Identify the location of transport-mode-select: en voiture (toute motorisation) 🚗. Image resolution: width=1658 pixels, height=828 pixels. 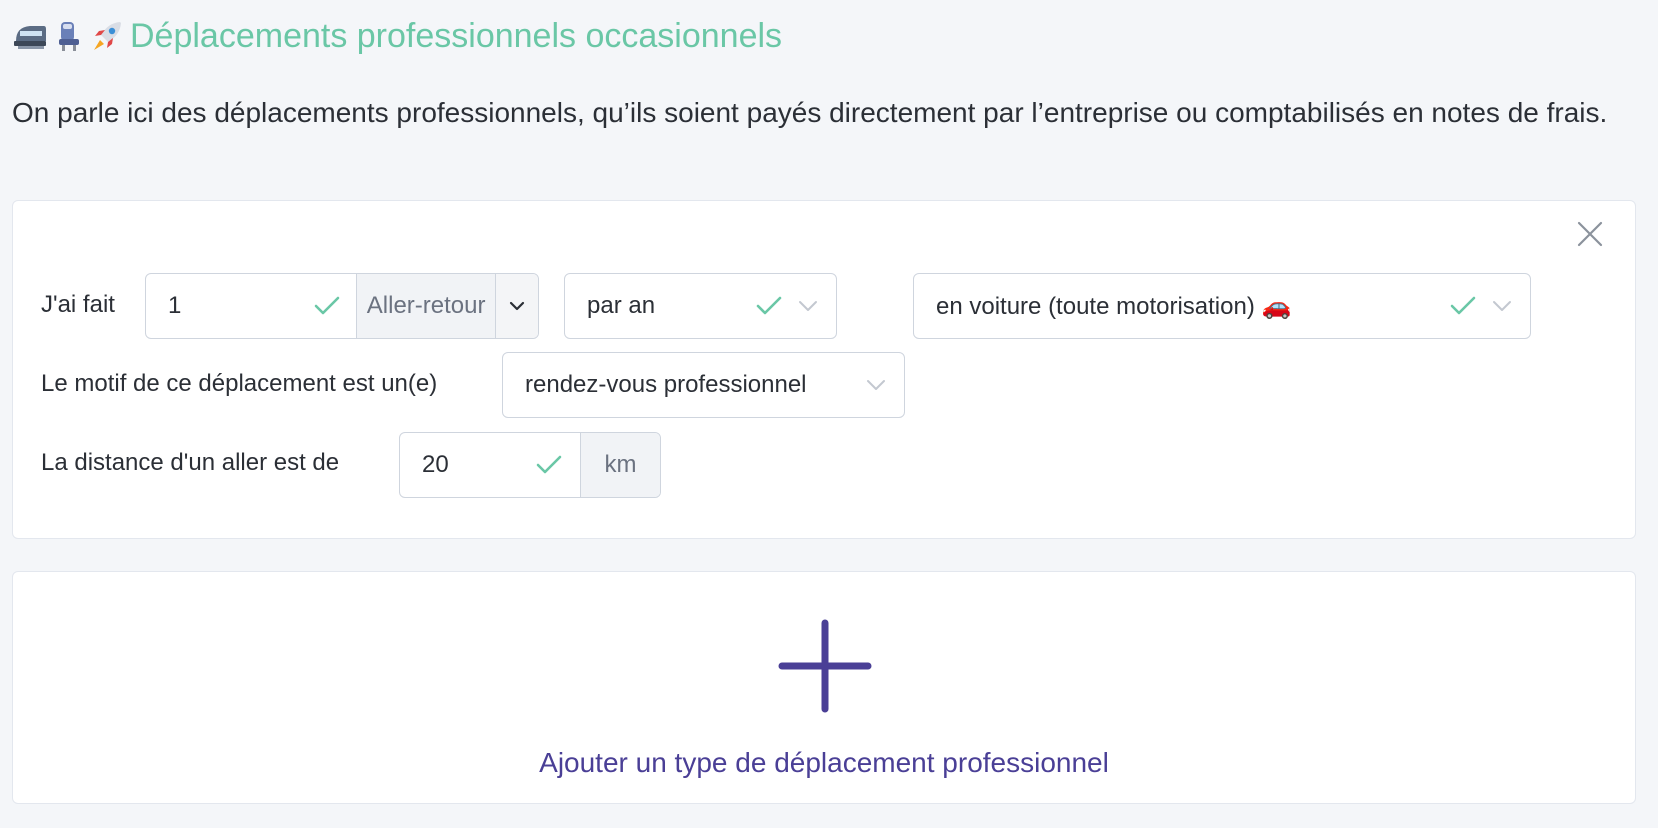
(1222, 306).